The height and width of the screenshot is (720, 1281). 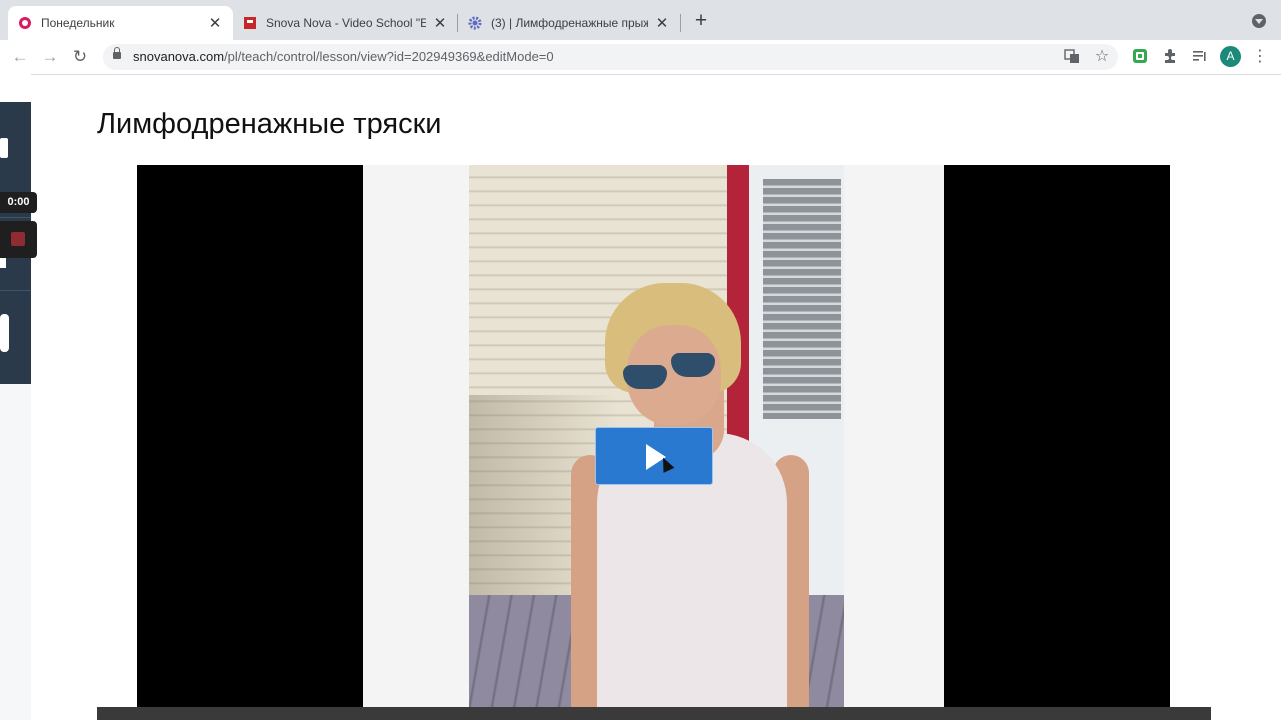 I want to click on more-menu-icon: ⋮, so click(x=1260, y=57).